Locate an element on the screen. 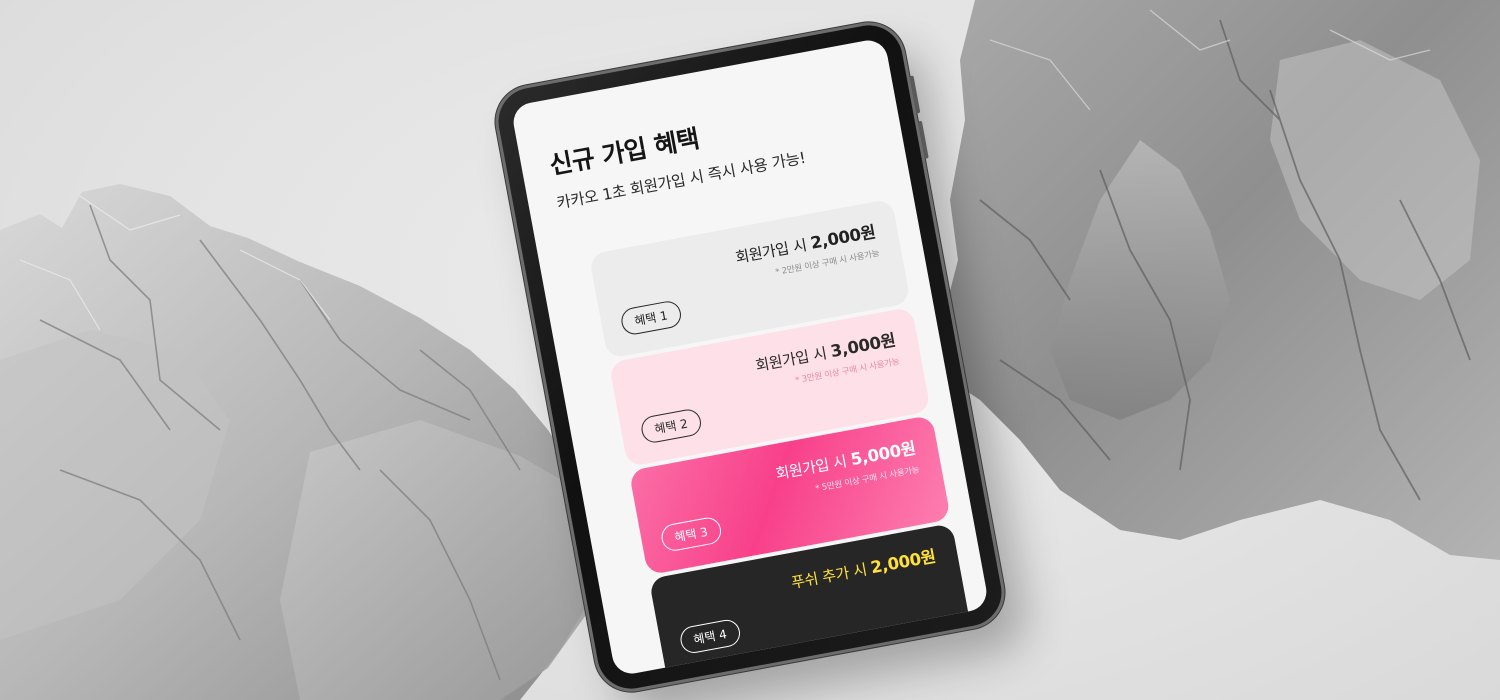 The width and height of the screenshot is (1500, 700). volume-button is located at coordinates (915, 94).